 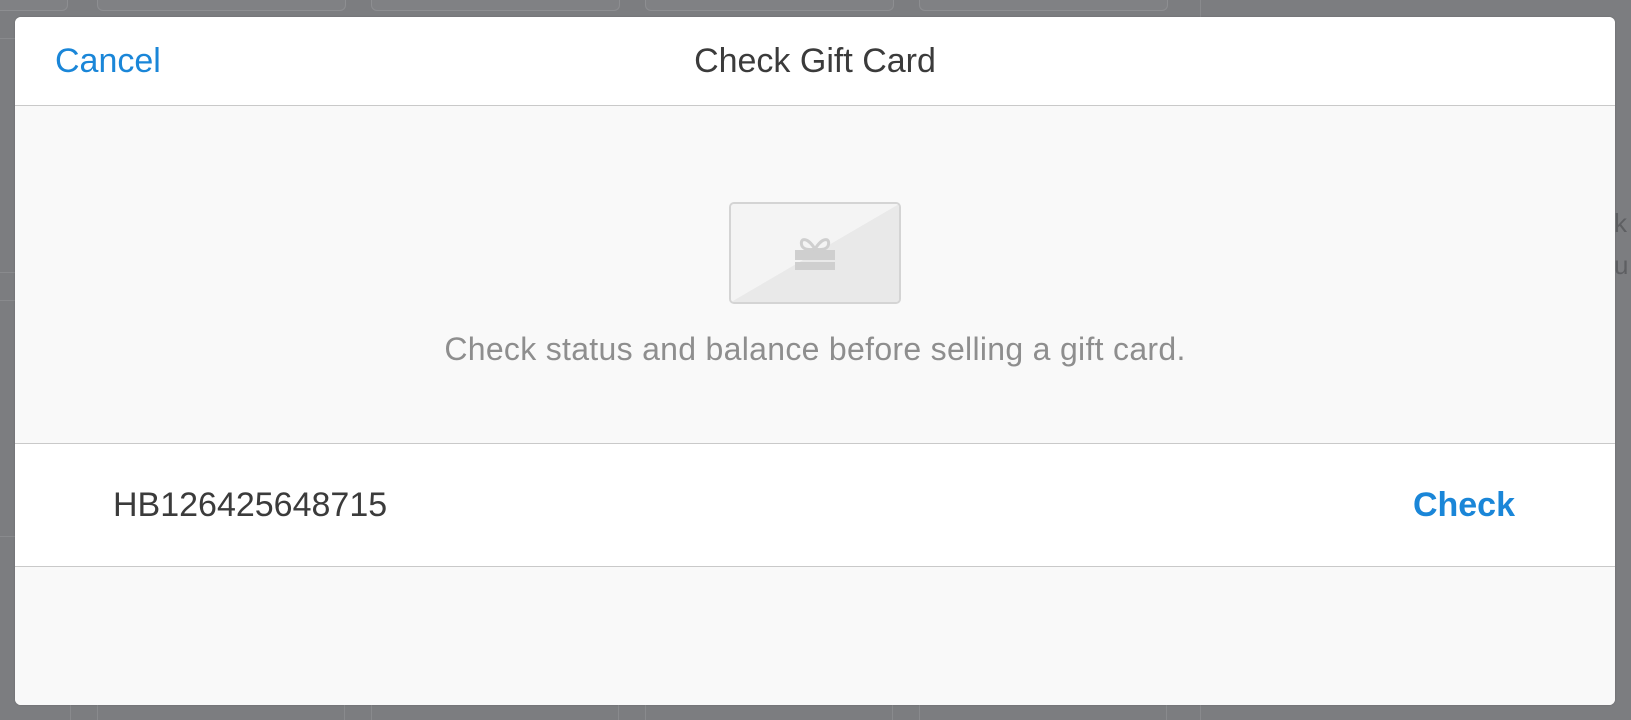 What do you see at coordinates (1464, 505) in the screenshot?
I see `check-button: Check` at bounding box center [1464, 505].